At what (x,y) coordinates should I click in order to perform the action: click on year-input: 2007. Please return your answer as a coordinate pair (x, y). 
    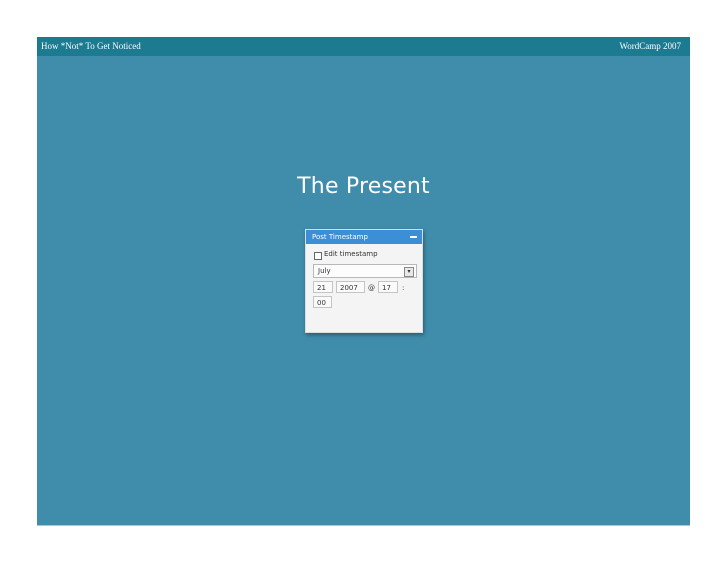
    Looking at the image, I should click on (350, 287).